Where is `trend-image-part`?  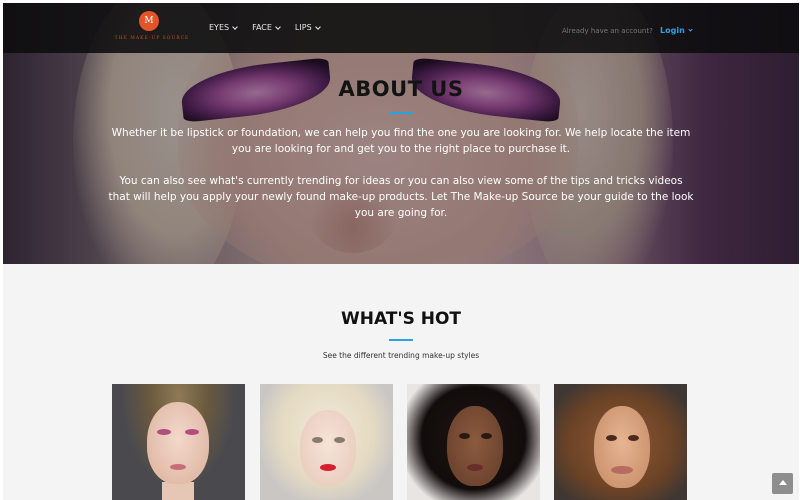 trend-image-part is located at coordinates (178, 491).